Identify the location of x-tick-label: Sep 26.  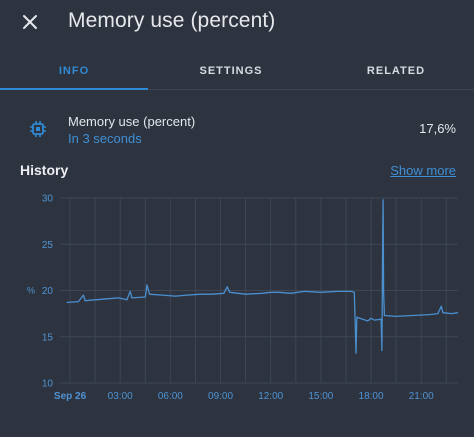
(70, 396).